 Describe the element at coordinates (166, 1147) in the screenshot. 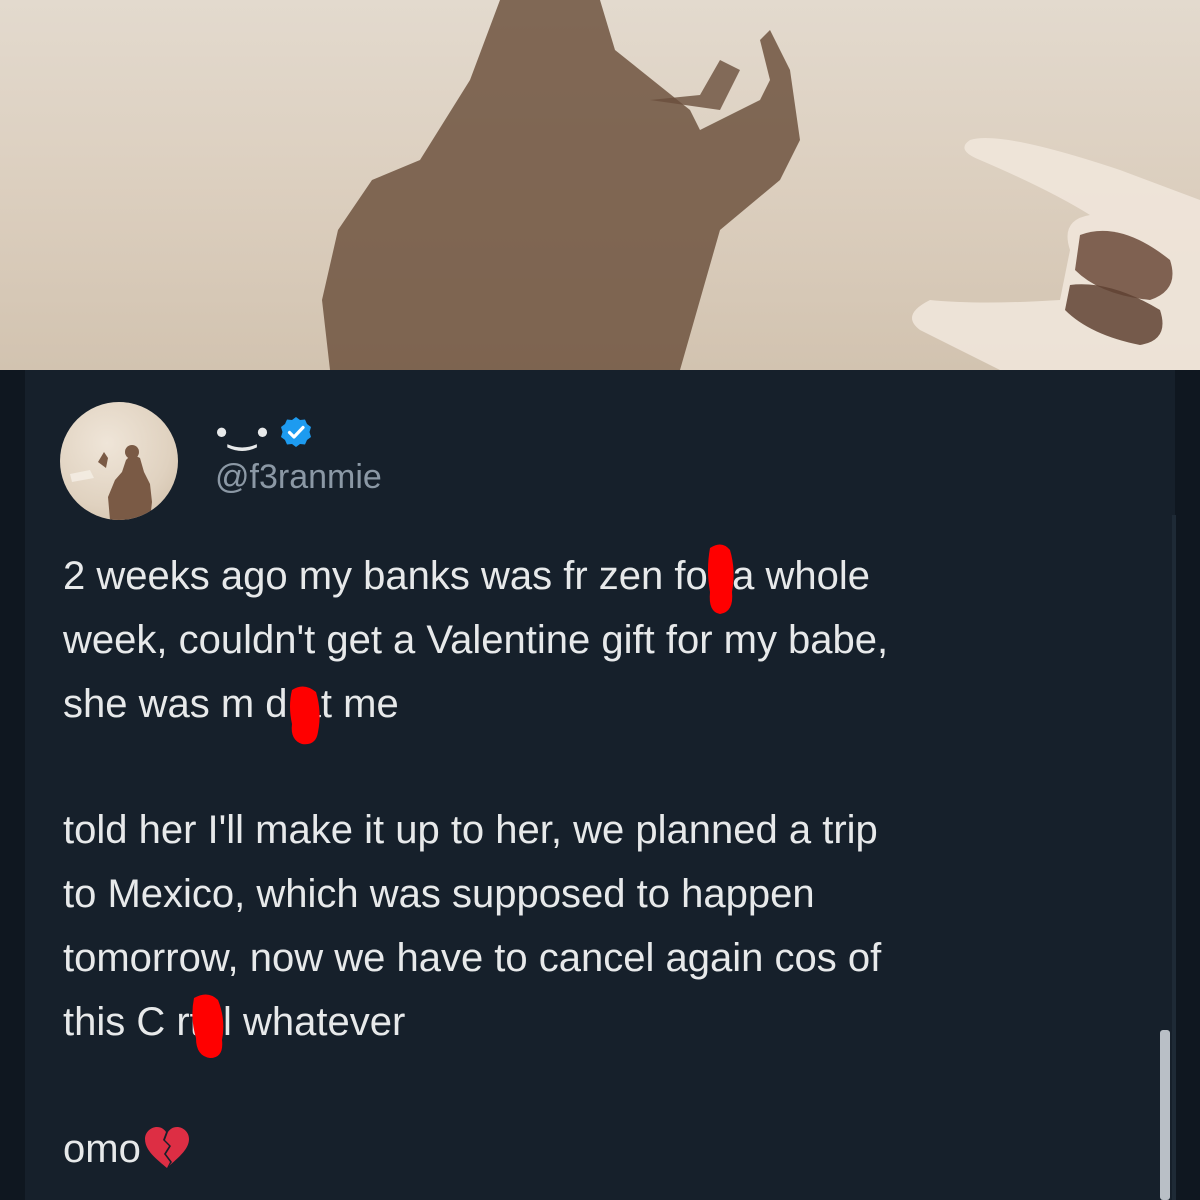

I see `broken-heart-icon` at that location.